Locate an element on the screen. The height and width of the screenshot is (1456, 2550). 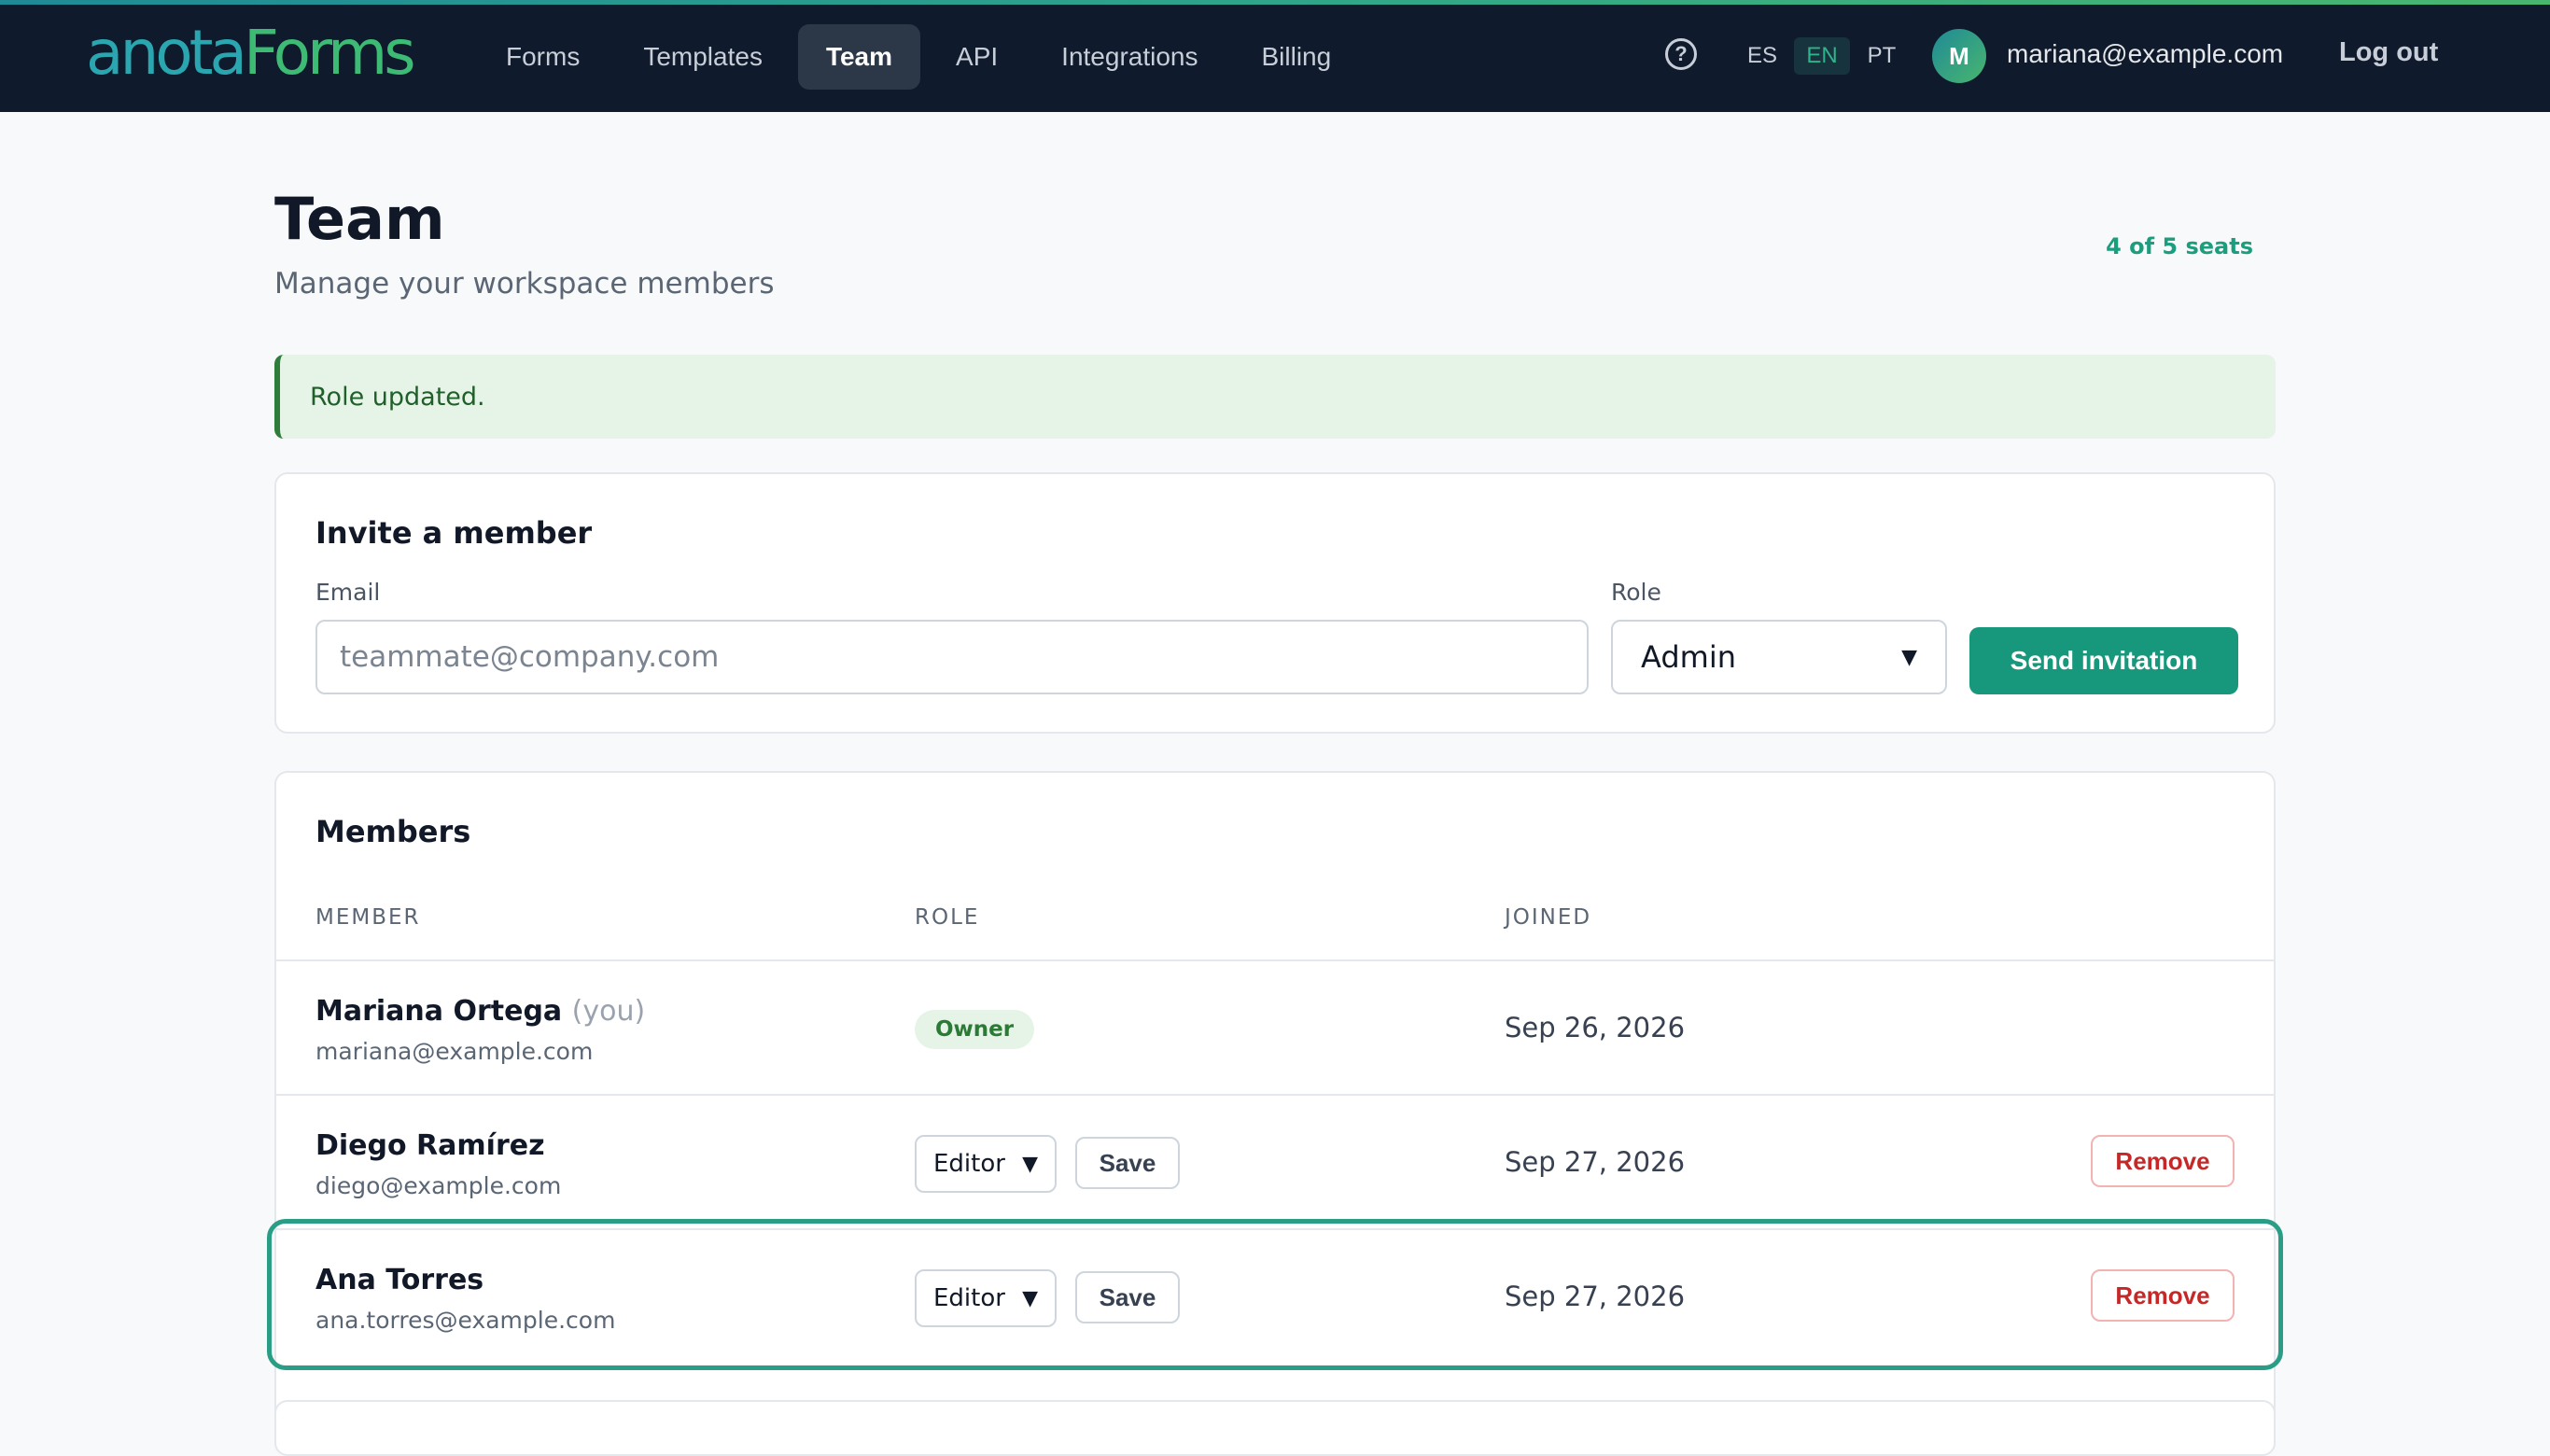
invite-role-select: Admin ▼ is located at coordinates (1779, 657).